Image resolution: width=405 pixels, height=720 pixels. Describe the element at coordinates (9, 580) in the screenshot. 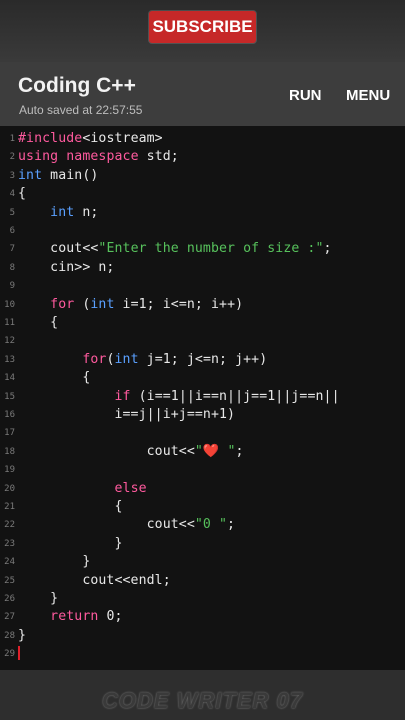

I see `line-number: 25` at that location.